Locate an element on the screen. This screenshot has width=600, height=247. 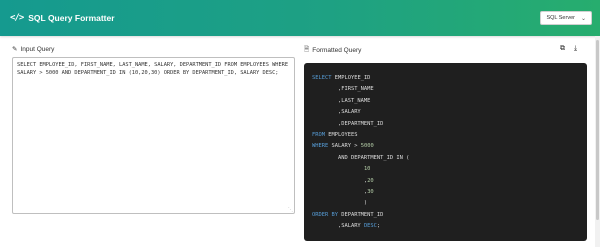
sql-token: ,DEPARTMENT_ID is located at coordinates (348, 123).